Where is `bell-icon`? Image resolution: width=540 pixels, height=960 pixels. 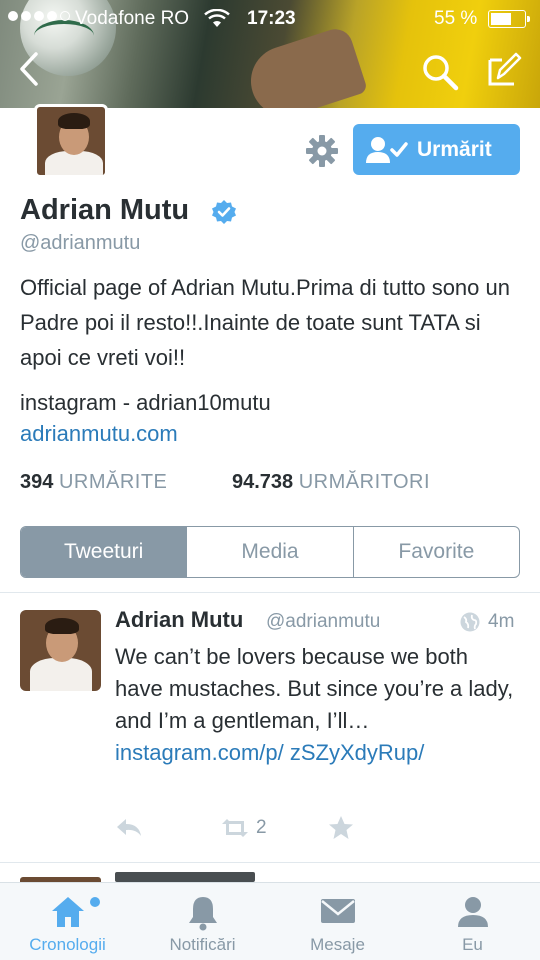 bell-icon is located at coordinates (202, 914).